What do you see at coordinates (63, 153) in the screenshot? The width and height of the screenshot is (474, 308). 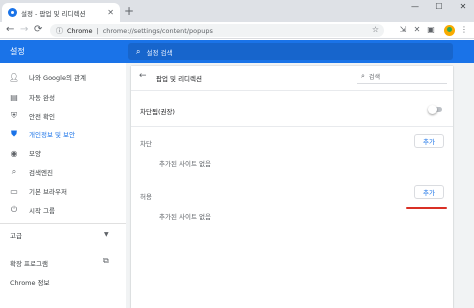 I see `sidebar-item-appearance: ◉ 모양` at bounding box center [63, 153].